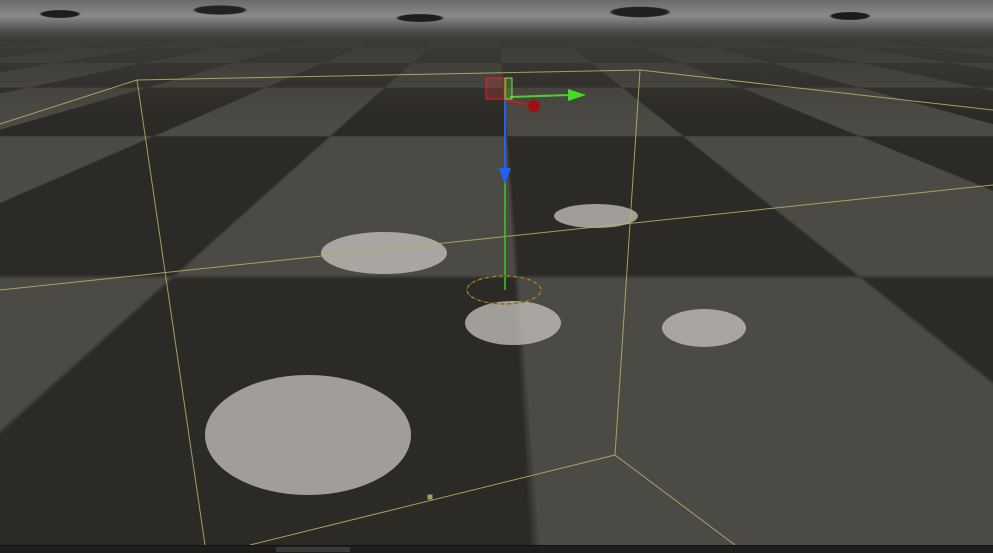  What do you see at coordinates (430, 497) in the screenshot?
I see `bounds-handle` at bounding box center [430, 497].